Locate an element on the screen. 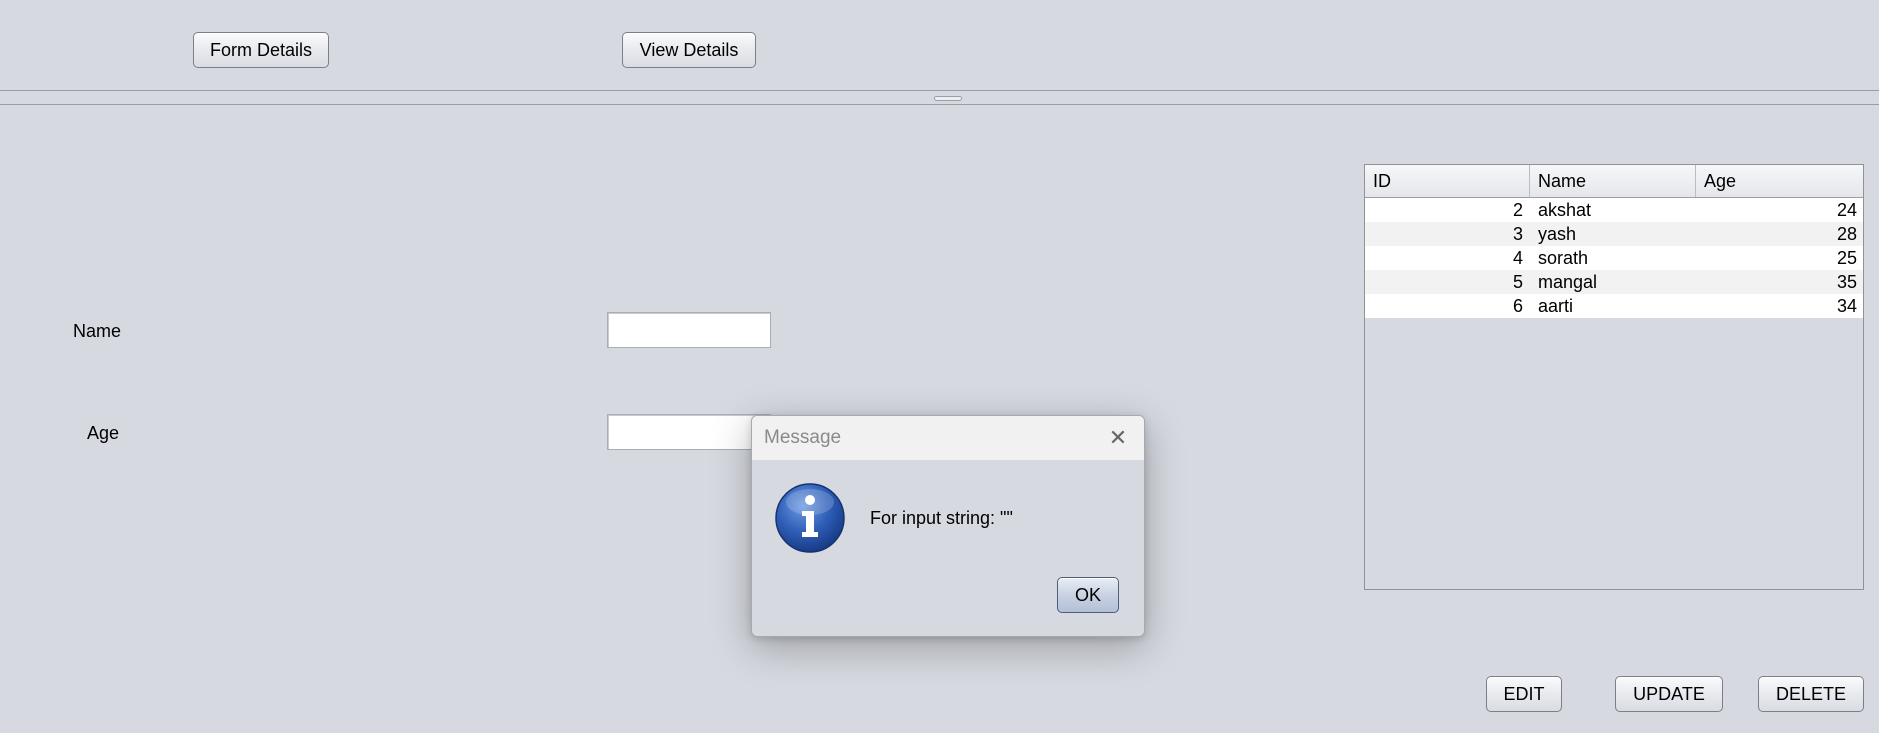 The image size is (1879, 733). age-label: Age is located at coordinates (103, 433).